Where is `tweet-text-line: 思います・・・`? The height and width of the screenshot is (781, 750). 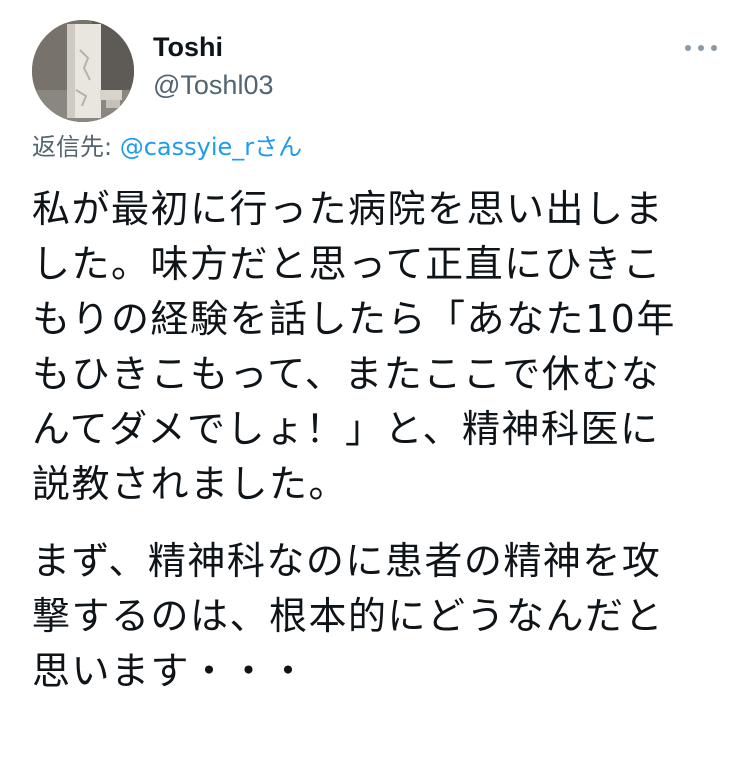
tweet-text-line: 思います・・・ is located at coordinates (170, 671).